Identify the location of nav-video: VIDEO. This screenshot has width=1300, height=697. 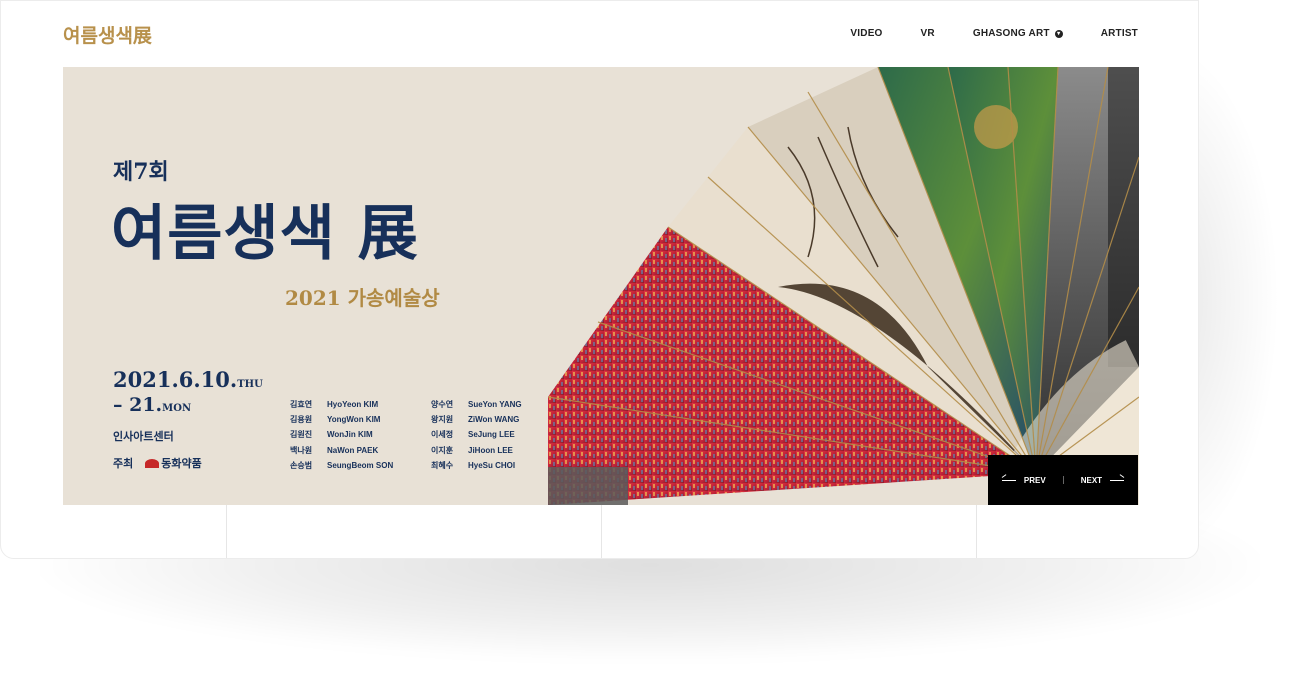
(866, 33).